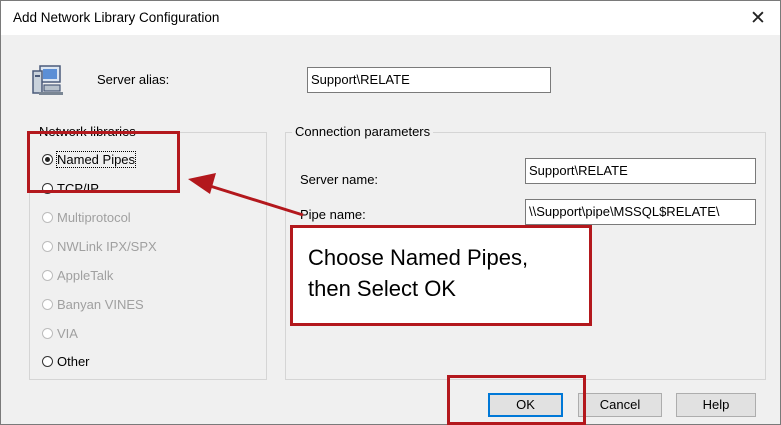 This screenshot has height=425, width=781. Describe the element at coordinates (94, 217) in the screenshot. I see `radio-label: Multiprotocol` at that location.